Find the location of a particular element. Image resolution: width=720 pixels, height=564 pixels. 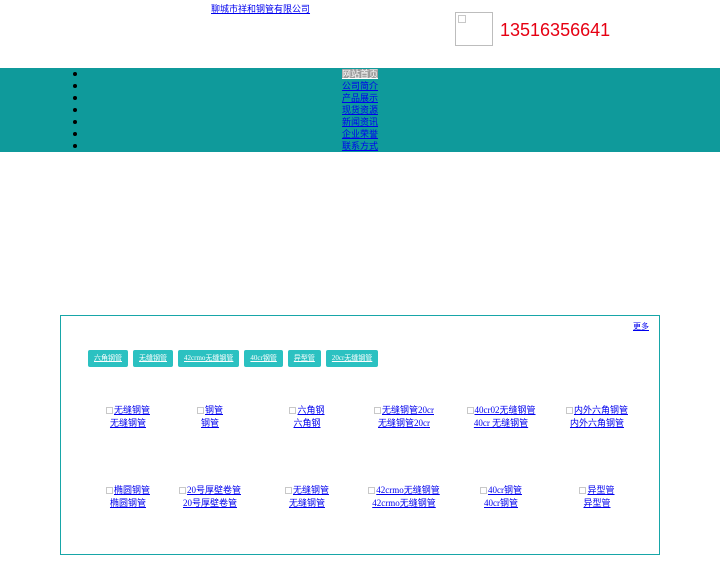

product-caption: 六角钢 is located at coordinates (307, 423).